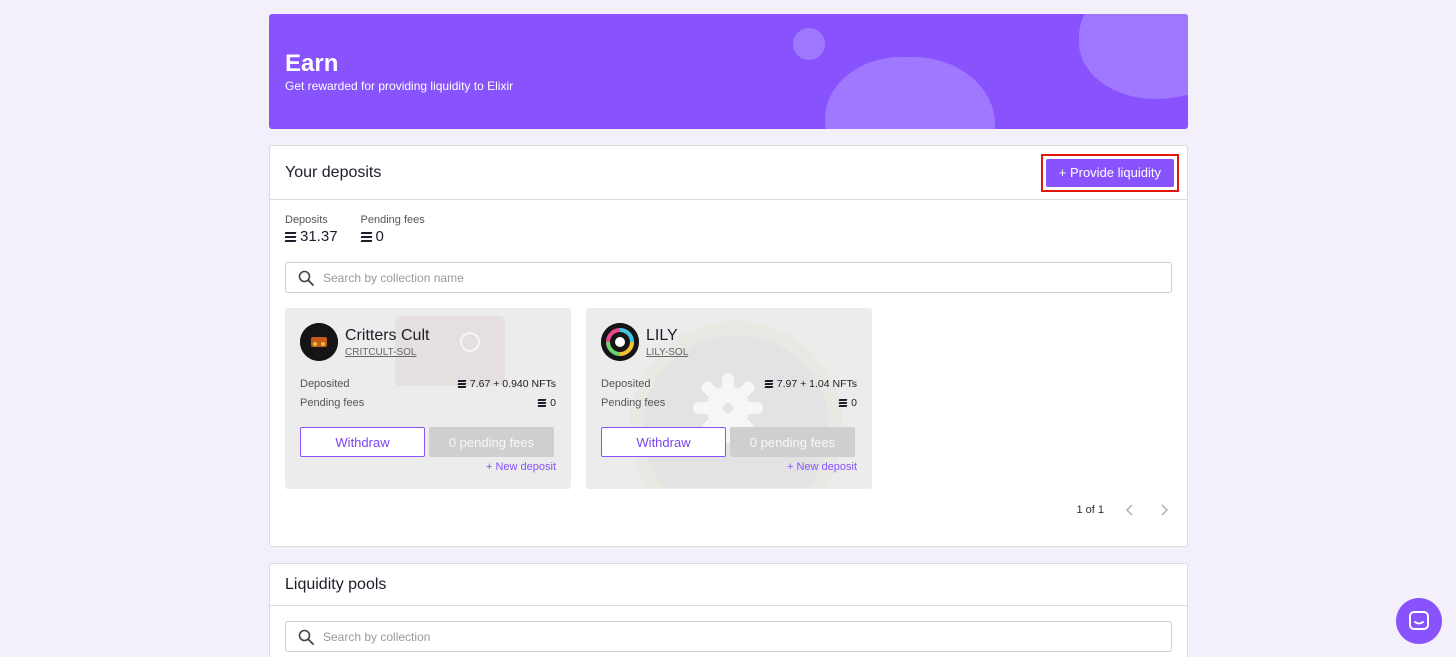 The height and width of the screenshot is (657, 1456). What do you see at coordinates (428, 383) in the screenshot?
I see `deposited-row: Deposited 7.67 + 0.940 NFTs` at bounding box center [428, 383].